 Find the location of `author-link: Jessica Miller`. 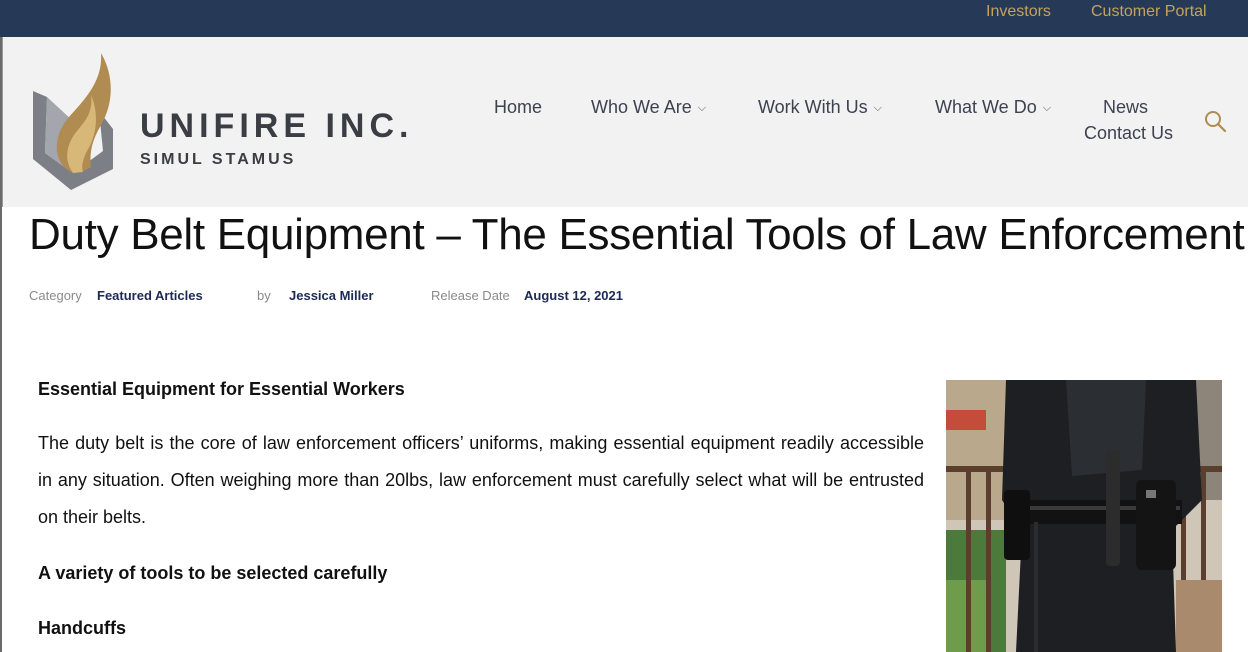

author-link: Jessica Miller is located at coordinates (331, 295).